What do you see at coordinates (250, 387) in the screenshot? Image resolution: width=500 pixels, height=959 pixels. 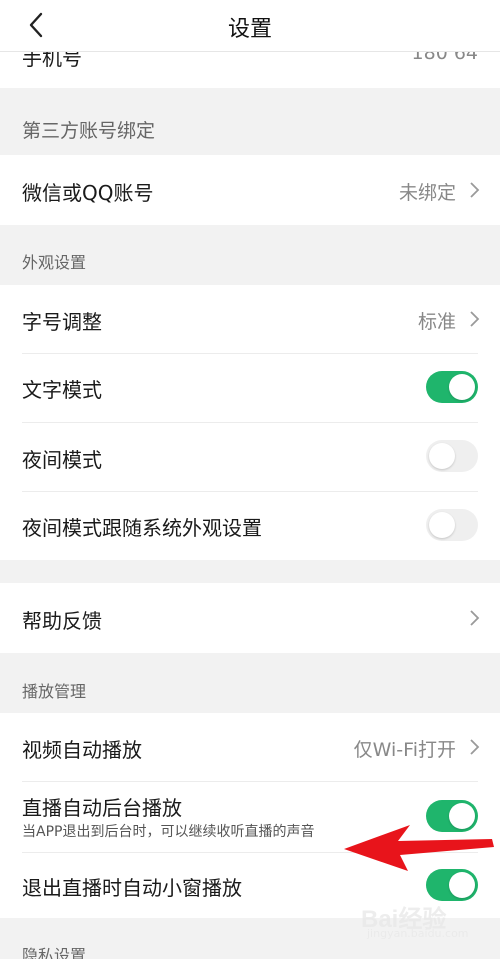 I see `text-mode-row: 文字模式` at bounding box center [250, 387].